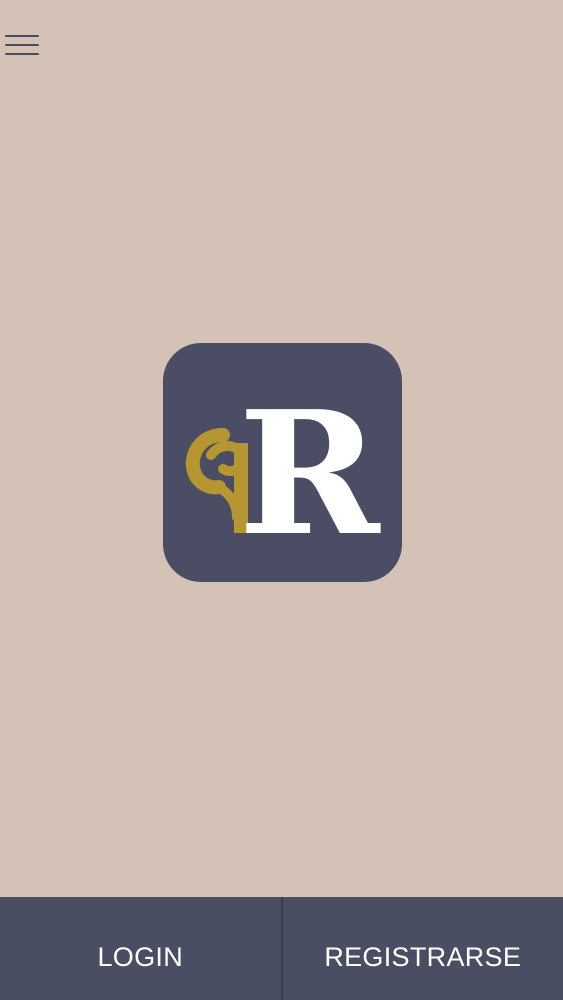 The width and height of the screenshot is (563, 1000). What do you see at coordinates (309, 474) in the screenshot?
I see `logo-letter: R` at bounding box center [309, 474].